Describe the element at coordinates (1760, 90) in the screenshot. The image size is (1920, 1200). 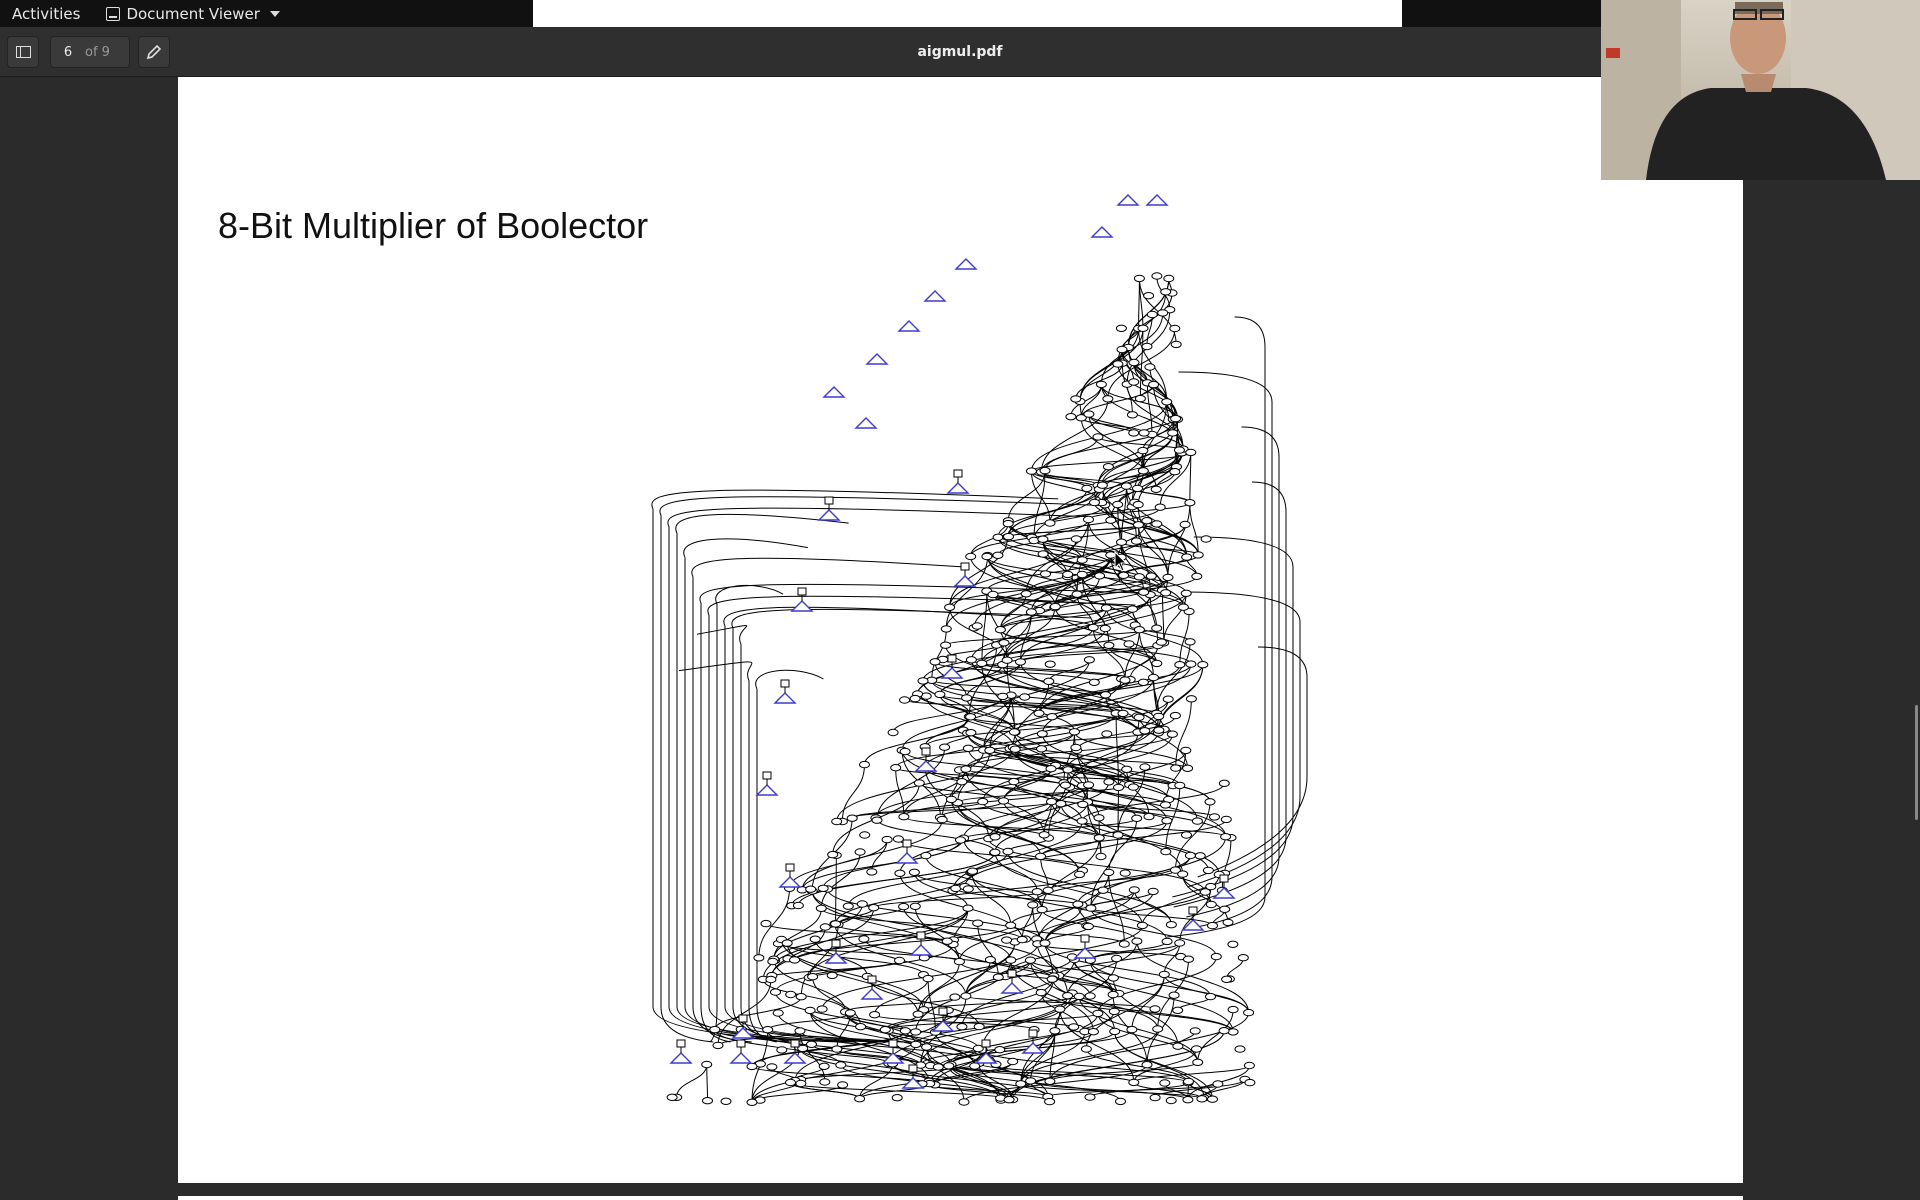
I see `presenter-video-feed` at that location.